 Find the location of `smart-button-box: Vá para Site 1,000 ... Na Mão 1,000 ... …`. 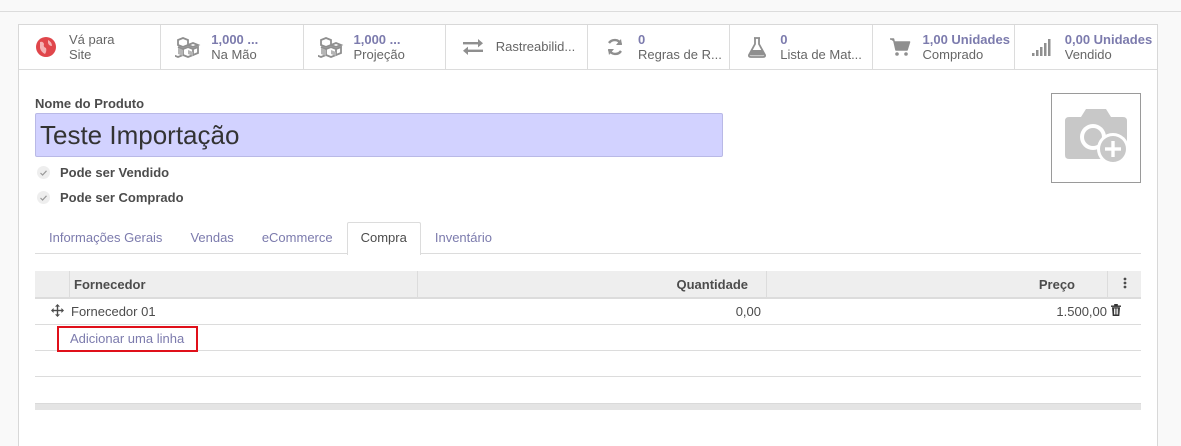

smart-button-box: Vá para Site 1,000 ... Na Mão 1,000 ... … is located at coordinates (588, 47).